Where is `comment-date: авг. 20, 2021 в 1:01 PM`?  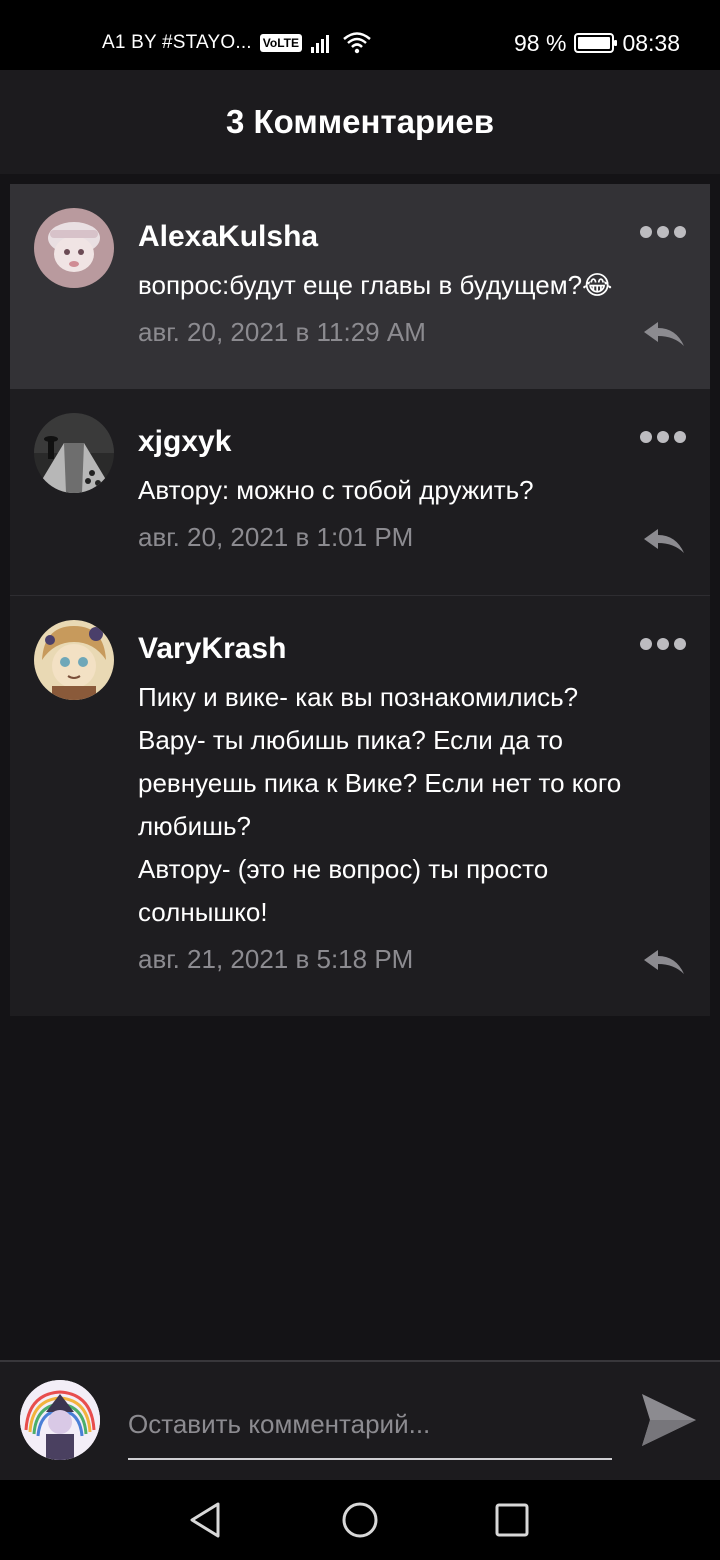 comment-date: авг. 20, 2021 в 1:01 PM is located at coordinates (276, 537).